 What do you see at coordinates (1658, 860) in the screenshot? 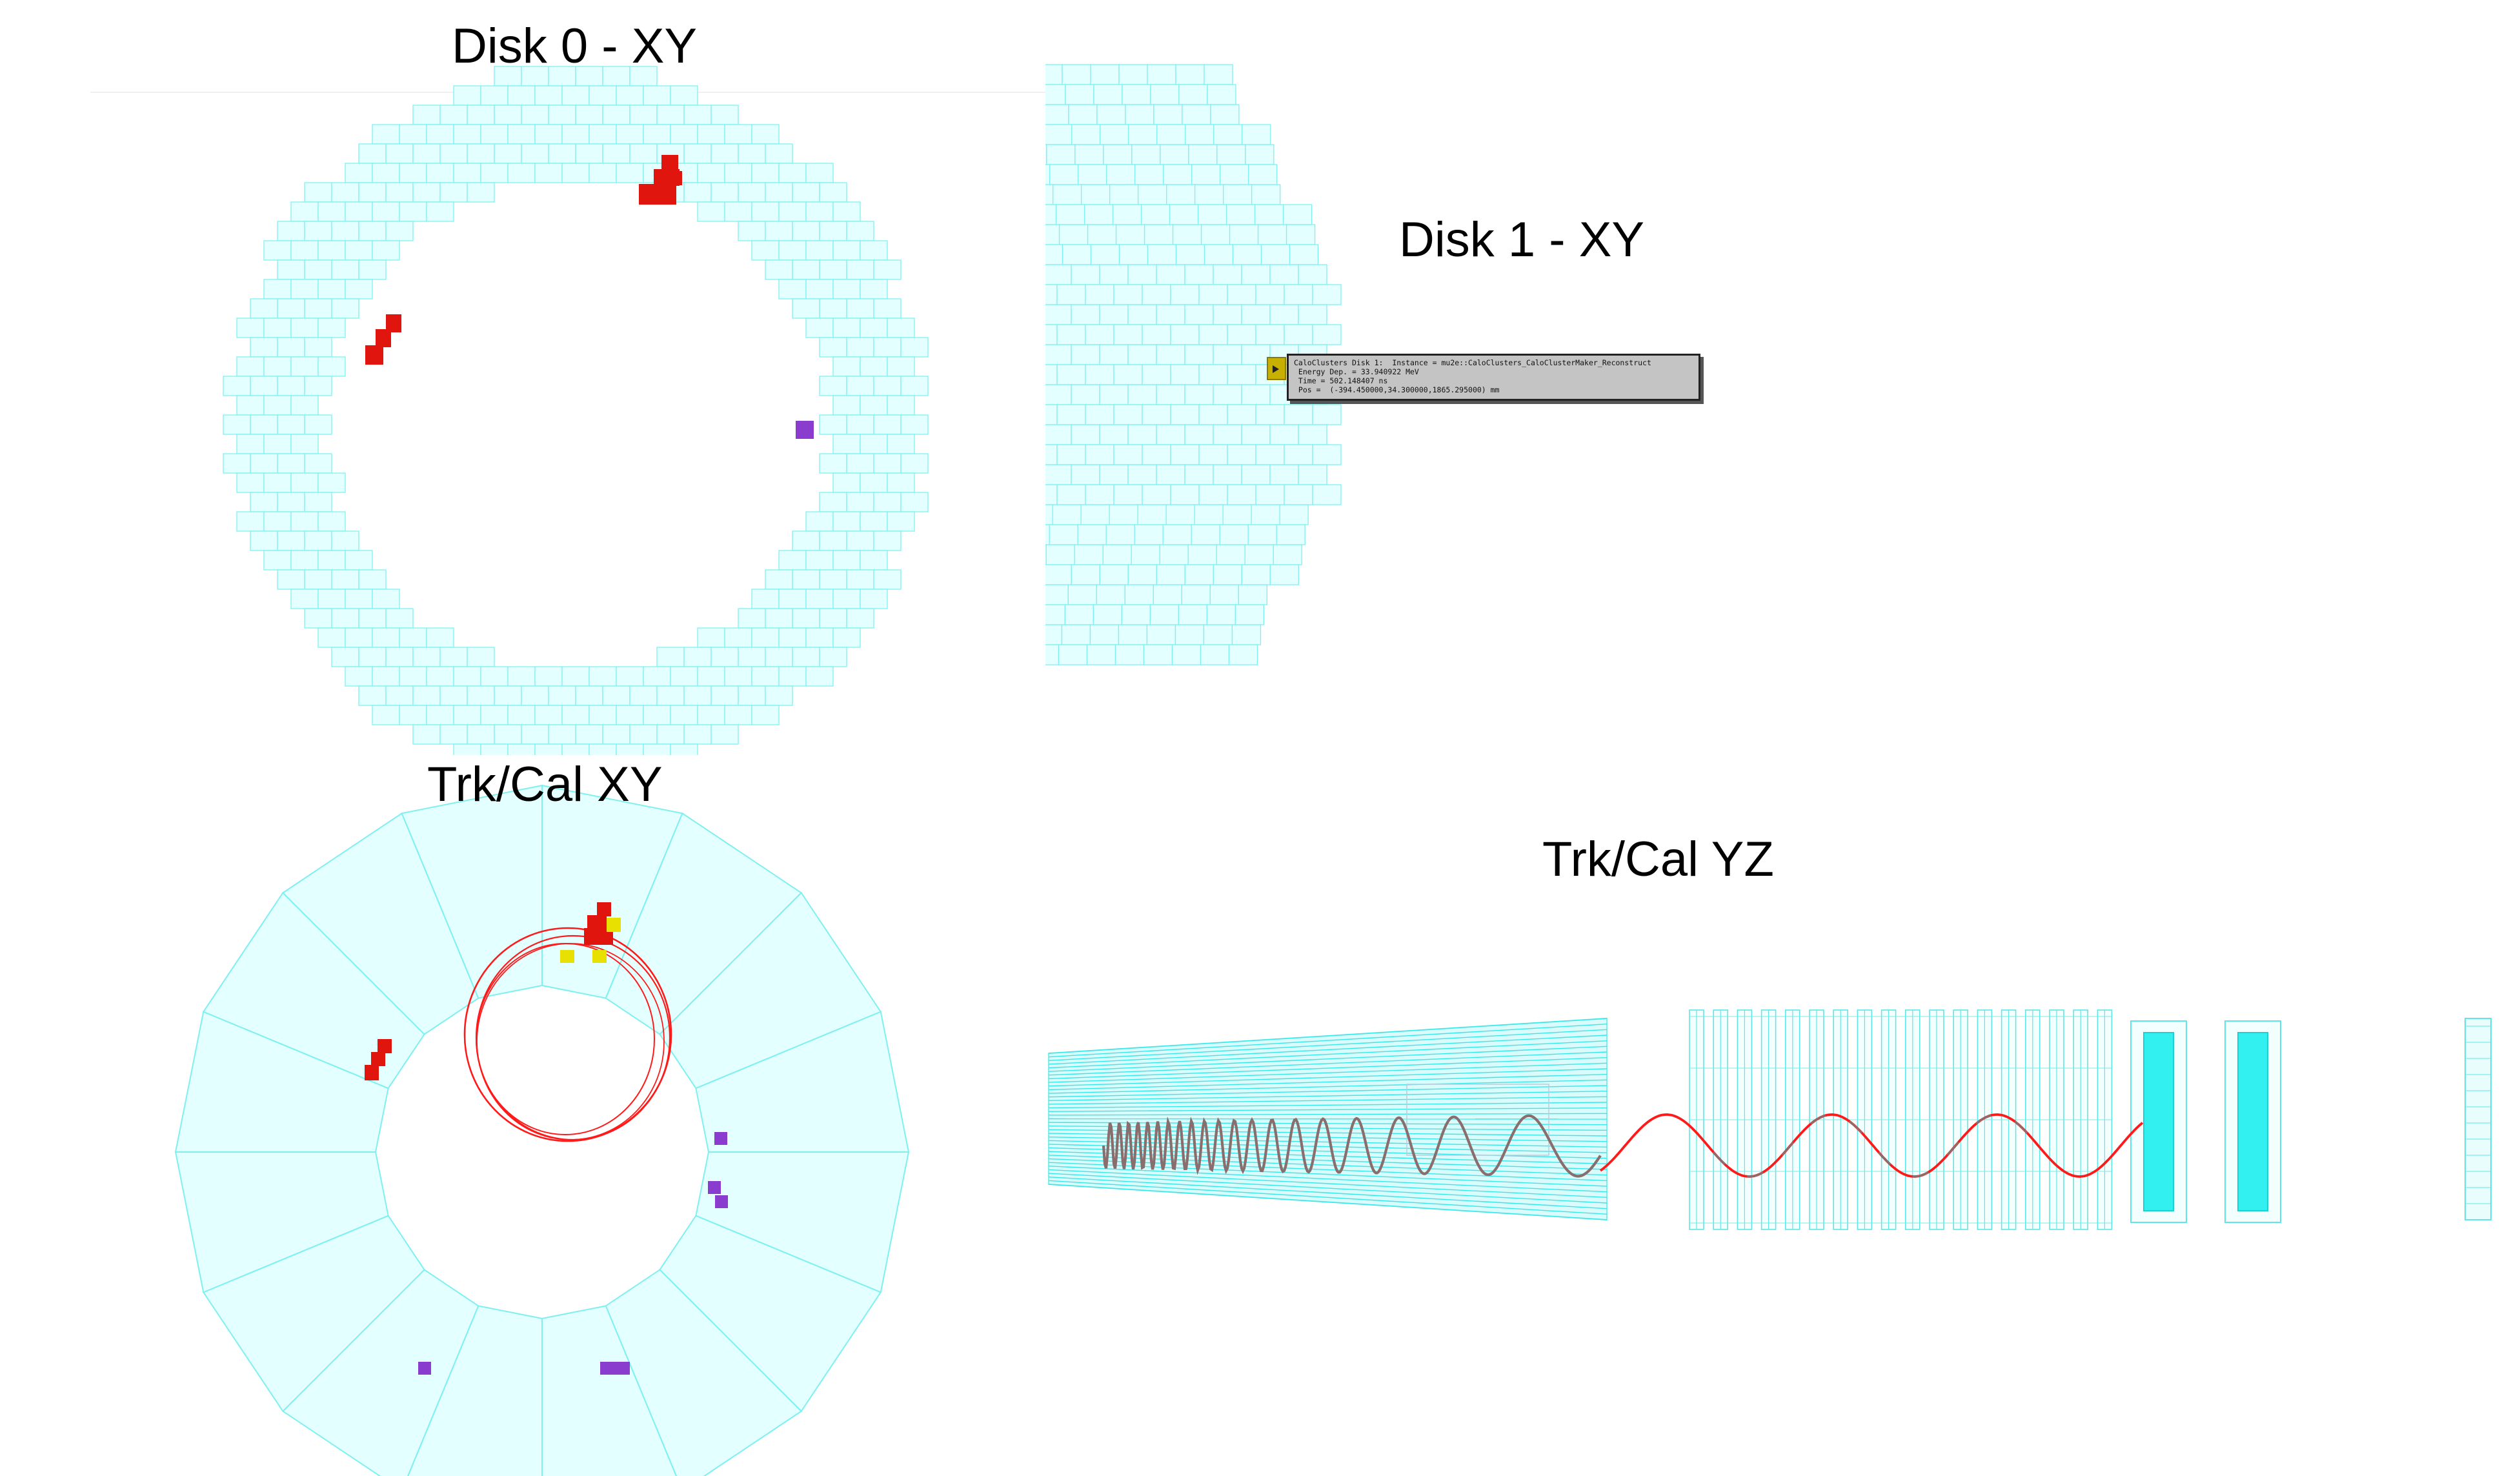
I see `trkcal-yz-title: Trk/Cal YZ` at bounding box center [1658, 860].